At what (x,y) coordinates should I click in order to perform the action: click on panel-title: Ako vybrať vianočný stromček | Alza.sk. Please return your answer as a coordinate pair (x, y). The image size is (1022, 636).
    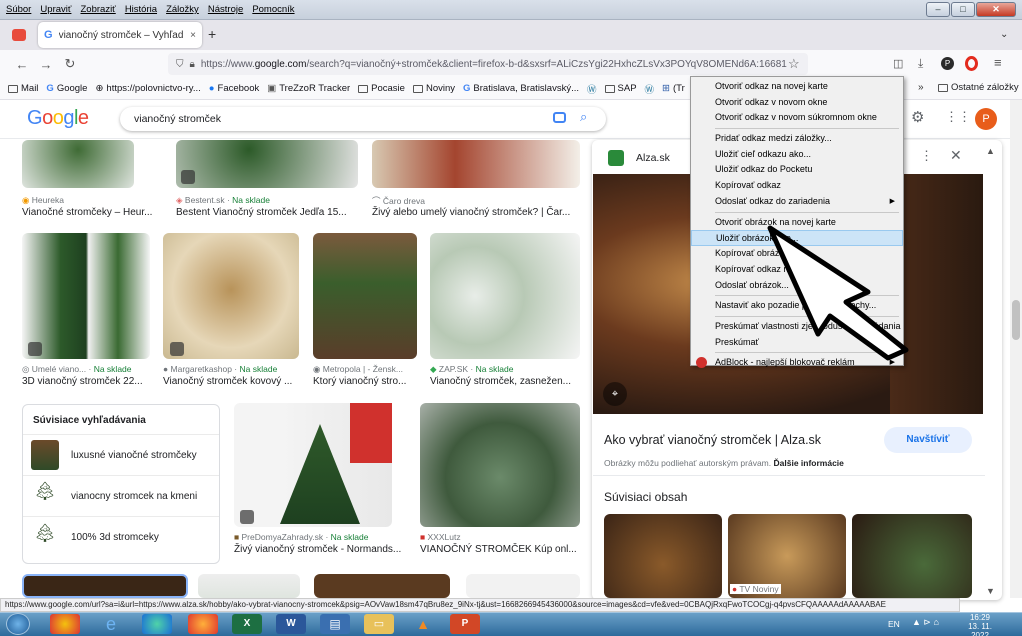
    Looking at the image, I should click on (712, 440).